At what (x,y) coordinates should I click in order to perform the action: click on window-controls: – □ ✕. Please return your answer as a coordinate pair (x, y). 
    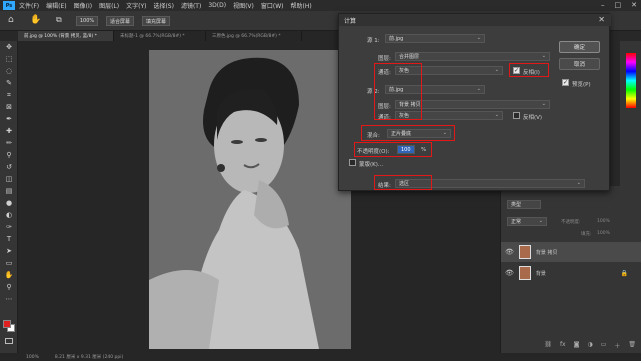
    Looking at the image, I should click on (619, 5).